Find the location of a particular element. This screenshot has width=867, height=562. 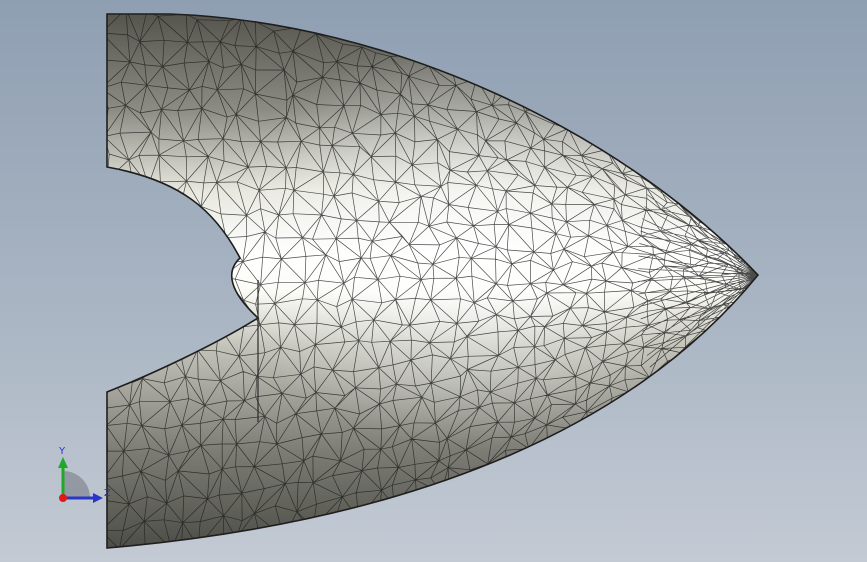

triad-plane-quadrant is located at coordinates (76, 484).